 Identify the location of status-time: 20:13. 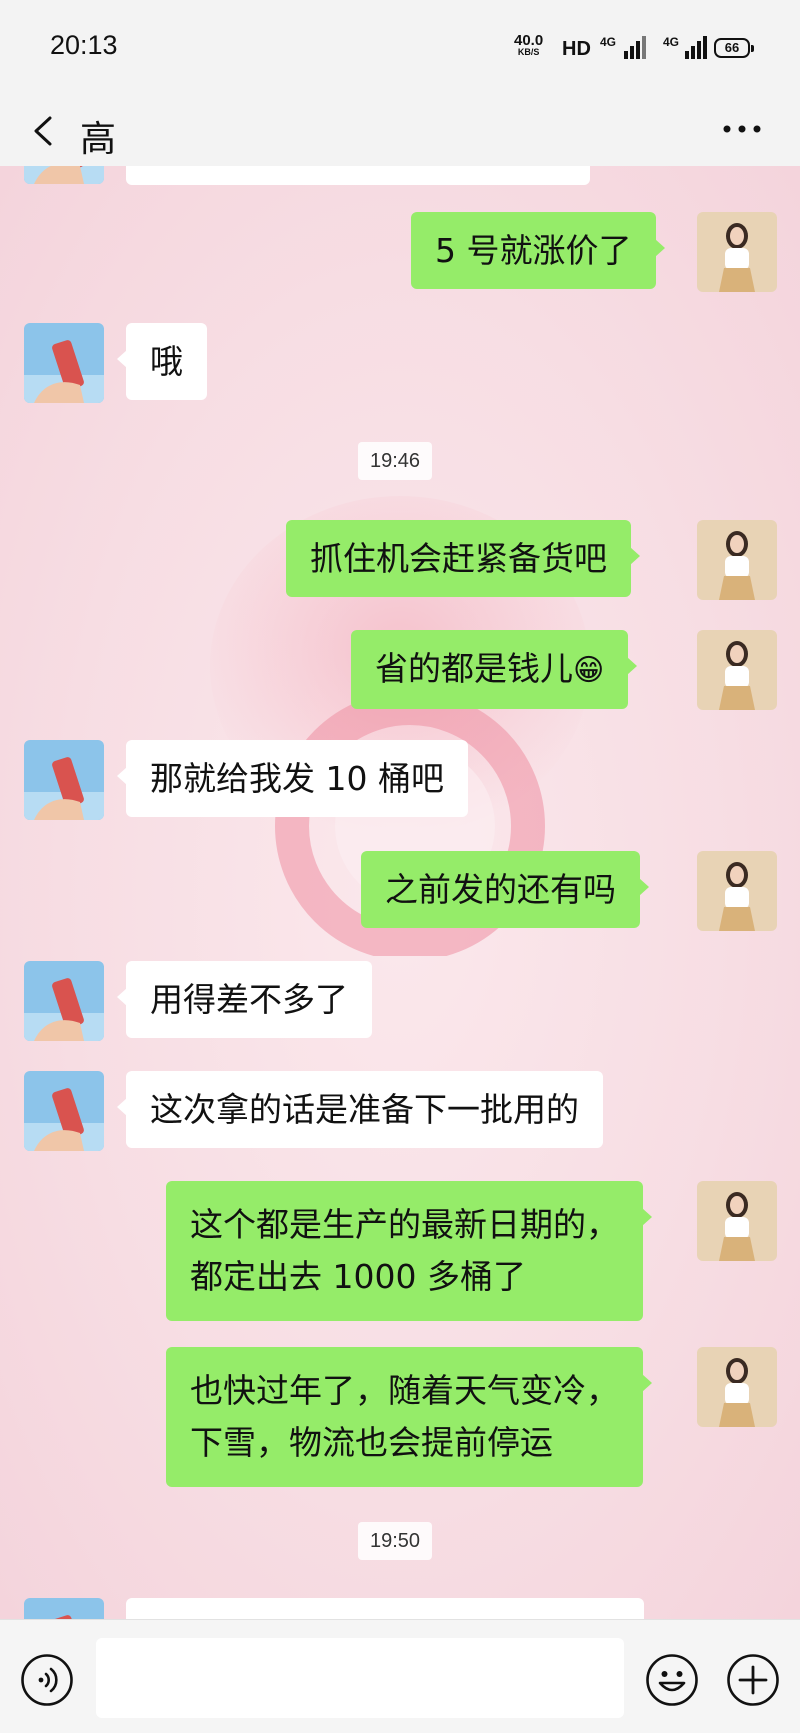
(84, 45).